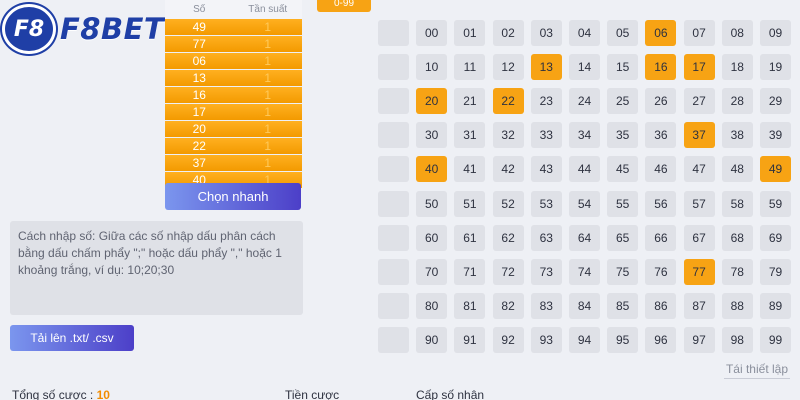 The image size is (800, 400). Describe the element at coordinates (775, 203) in the screenshot. I see `number-cell-59: 59` at that location.